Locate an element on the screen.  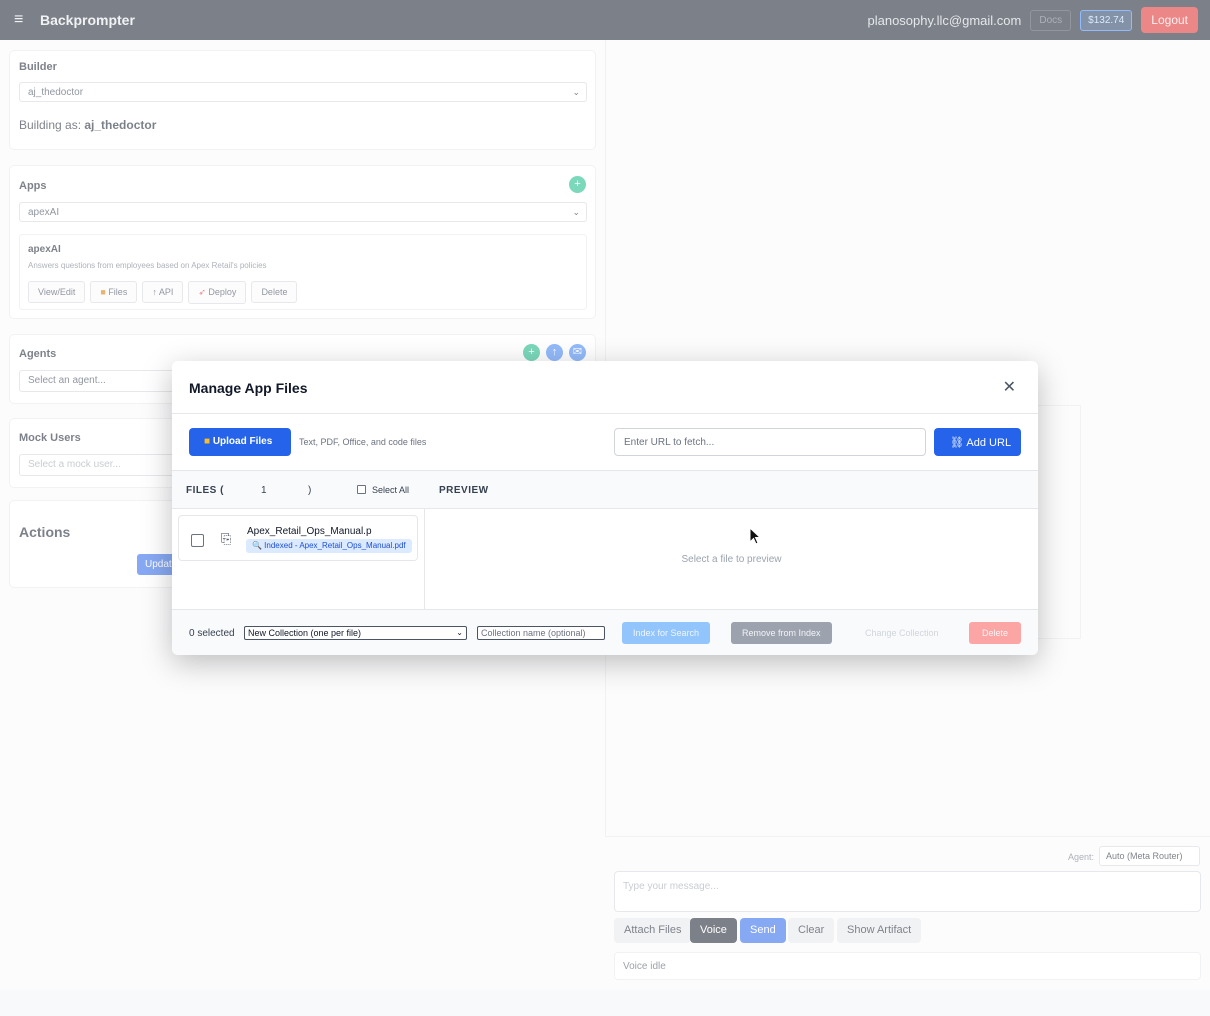
add-url-button: ⛓ Add URL is located at coordinates (977, 442).